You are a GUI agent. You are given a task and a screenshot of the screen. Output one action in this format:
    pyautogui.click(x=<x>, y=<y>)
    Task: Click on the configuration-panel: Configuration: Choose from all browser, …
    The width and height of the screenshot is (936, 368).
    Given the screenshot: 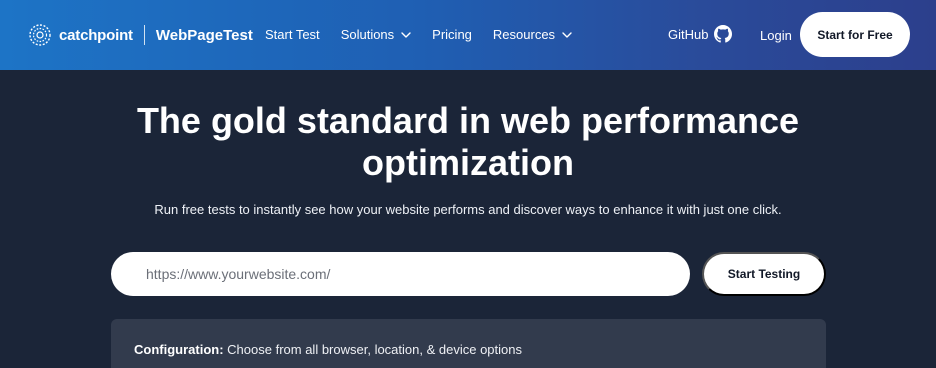 What is the action you would take?
    pyautogui.click(x=468, y=343)
    